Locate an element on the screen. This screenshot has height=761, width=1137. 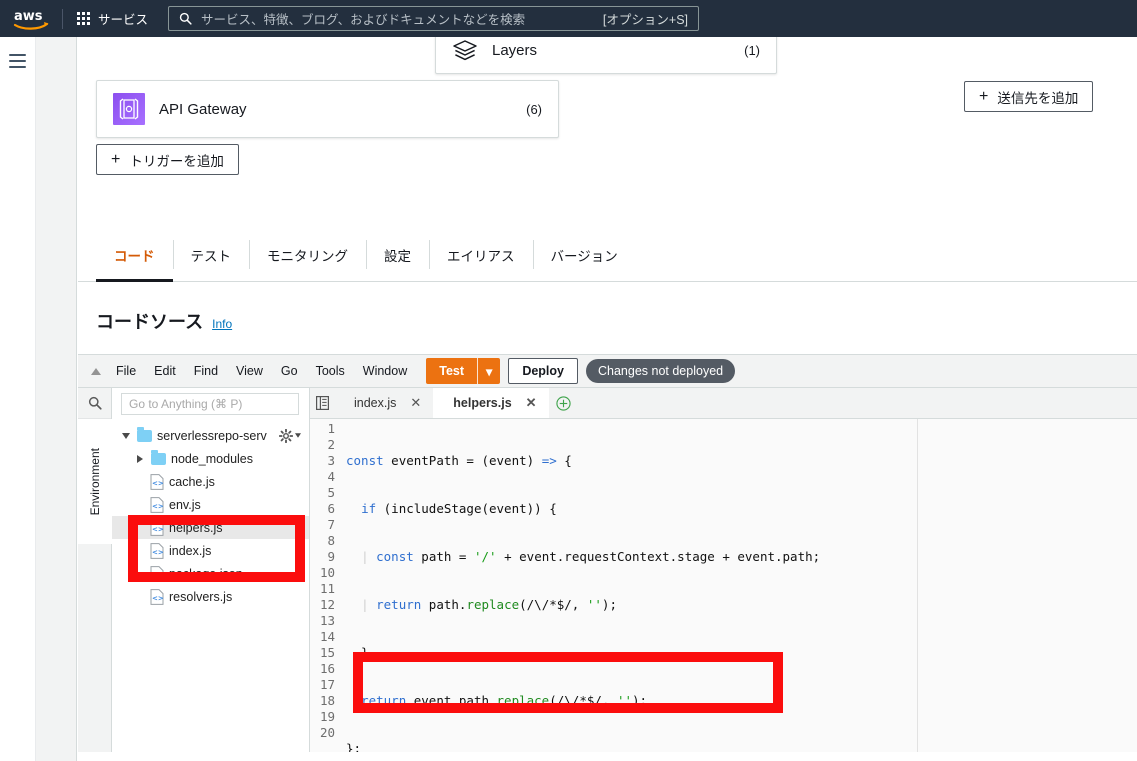
tab-test: テスト is located at coordinates (211, 254).